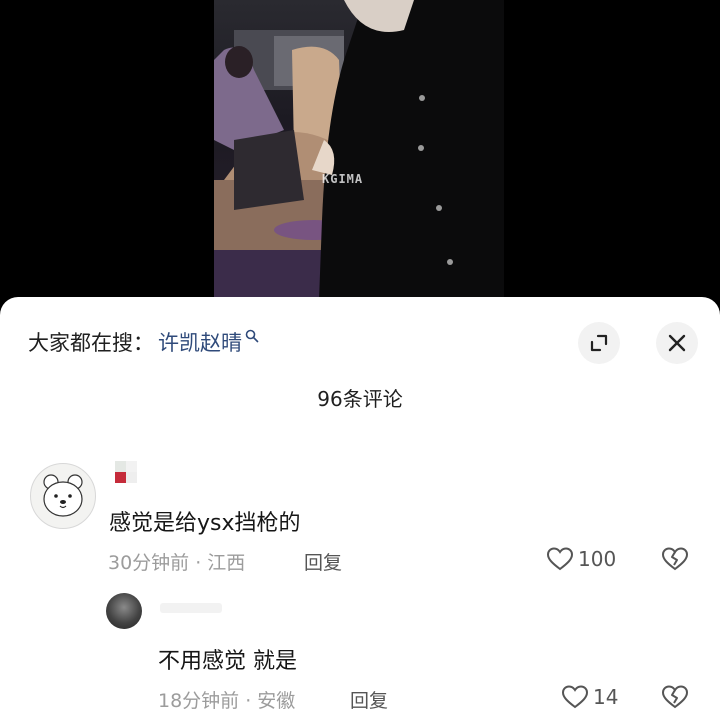 This screenshot has height=720, width=720. Describe the element at coordinates (227, 661) in the screenshot. I see `reply-text: 不用感觉 就是` at that location.